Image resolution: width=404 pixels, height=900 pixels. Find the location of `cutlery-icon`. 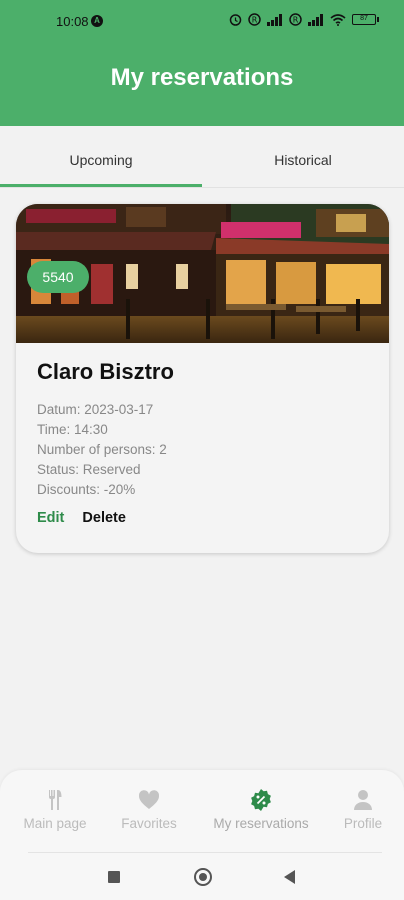

cutlery-icon is located at coordinates (55, 800).